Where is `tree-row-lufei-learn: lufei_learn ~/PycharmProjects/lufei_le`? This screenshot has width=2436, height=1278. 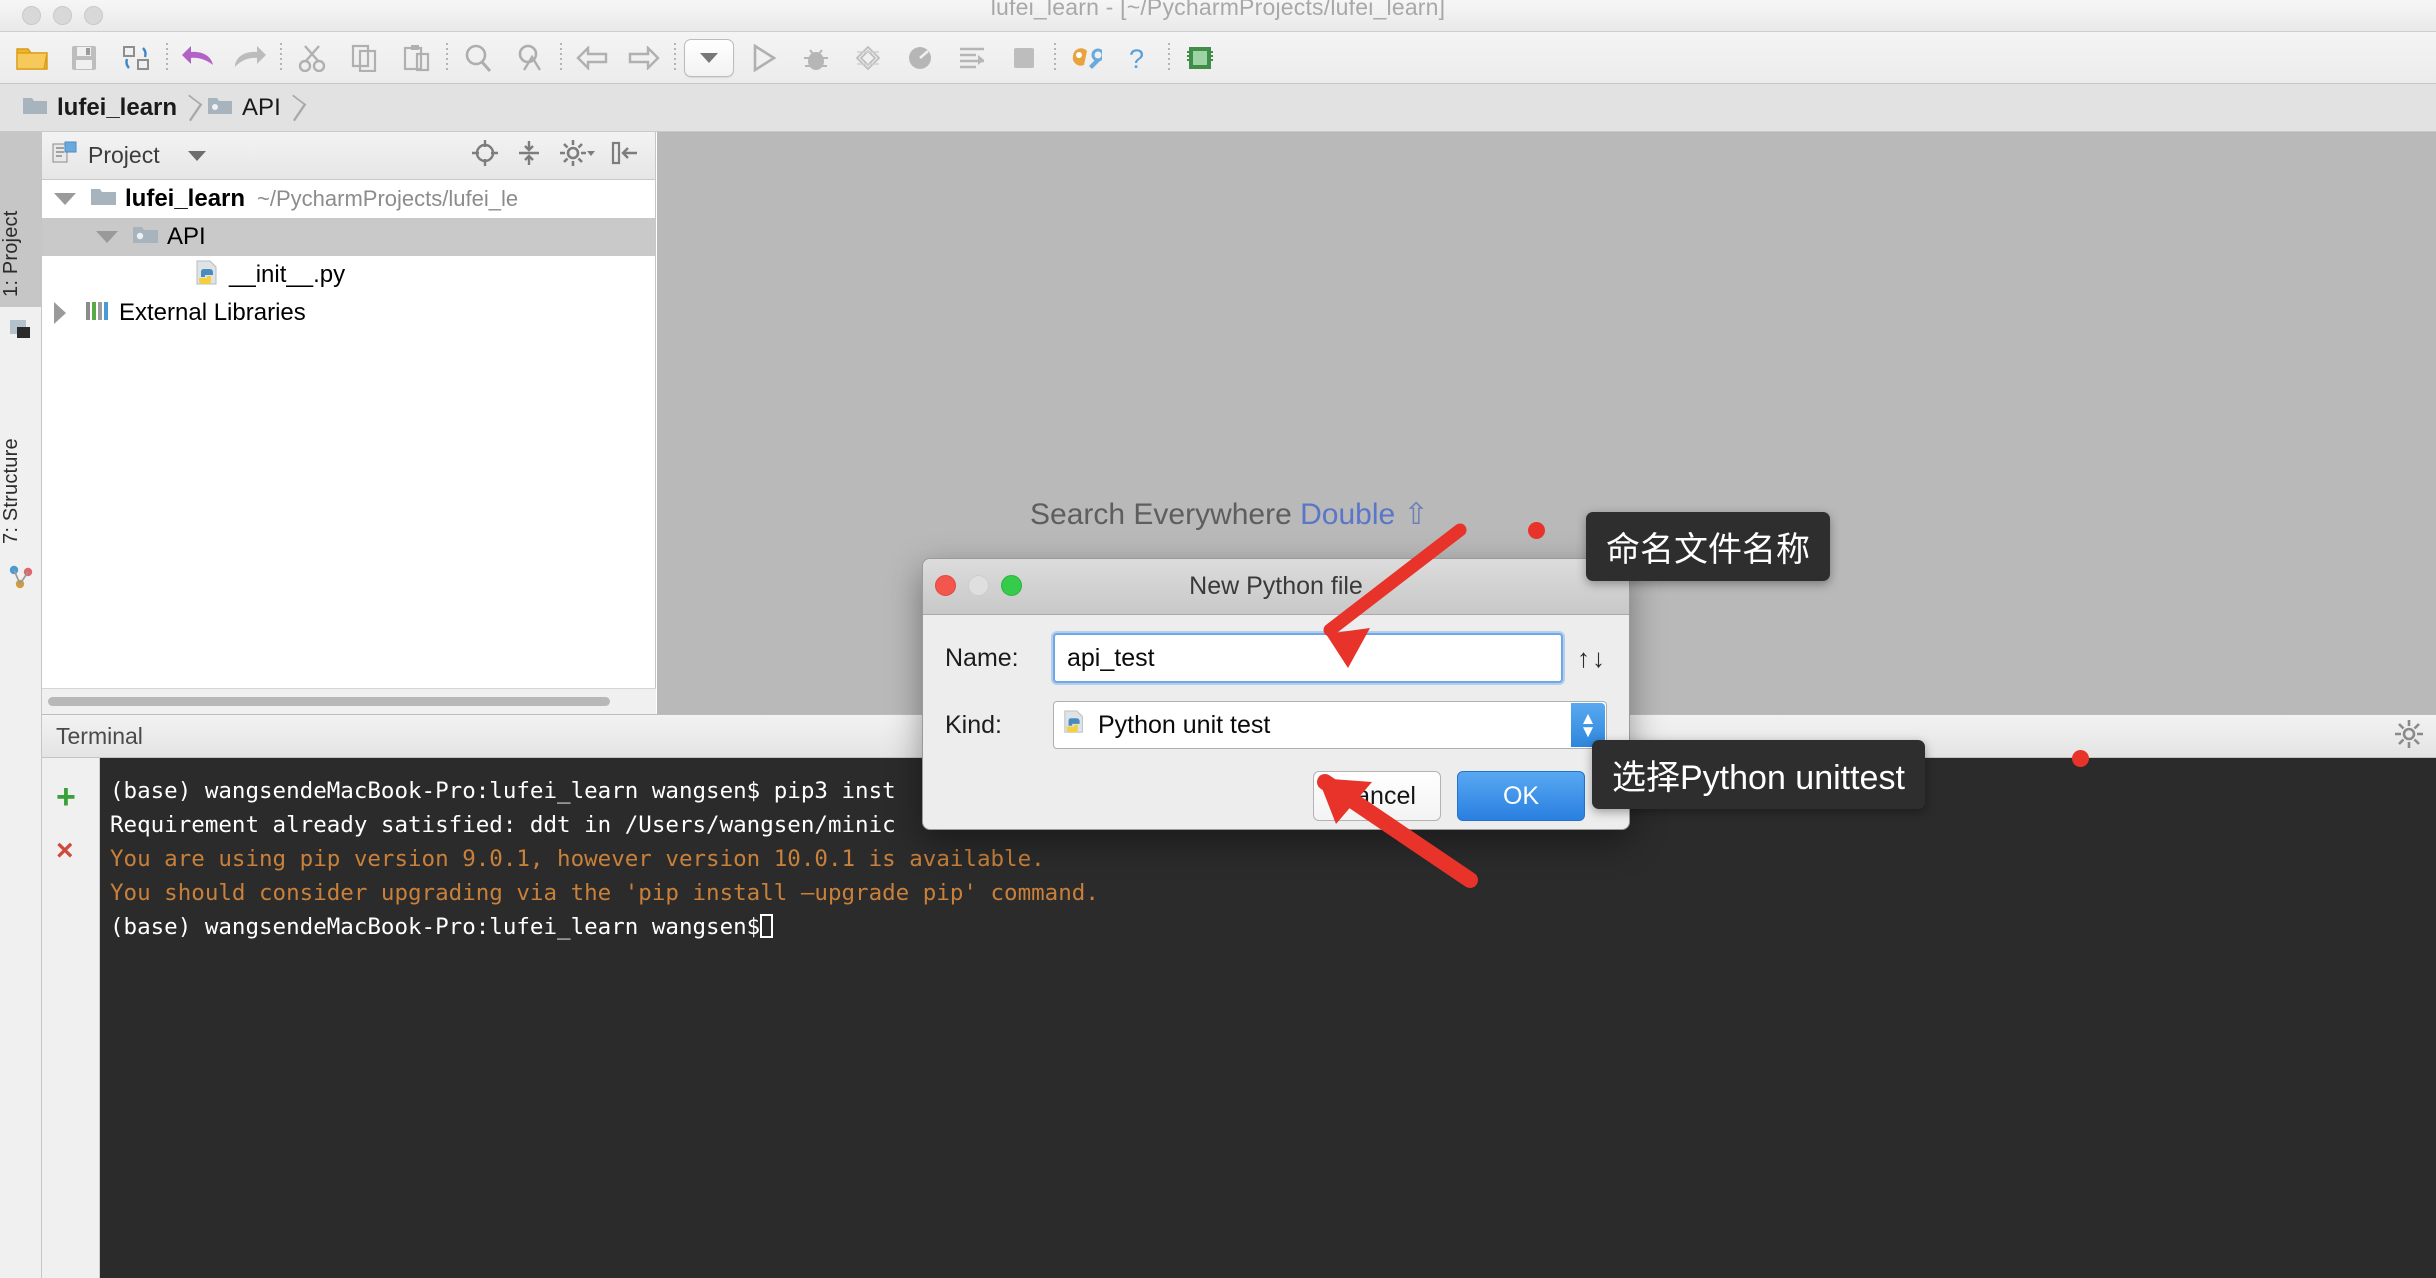
tree-row-lufei-learn: lufei_learn ~/PycharmProjects/lufei_le is located at coordinates (348, 199).